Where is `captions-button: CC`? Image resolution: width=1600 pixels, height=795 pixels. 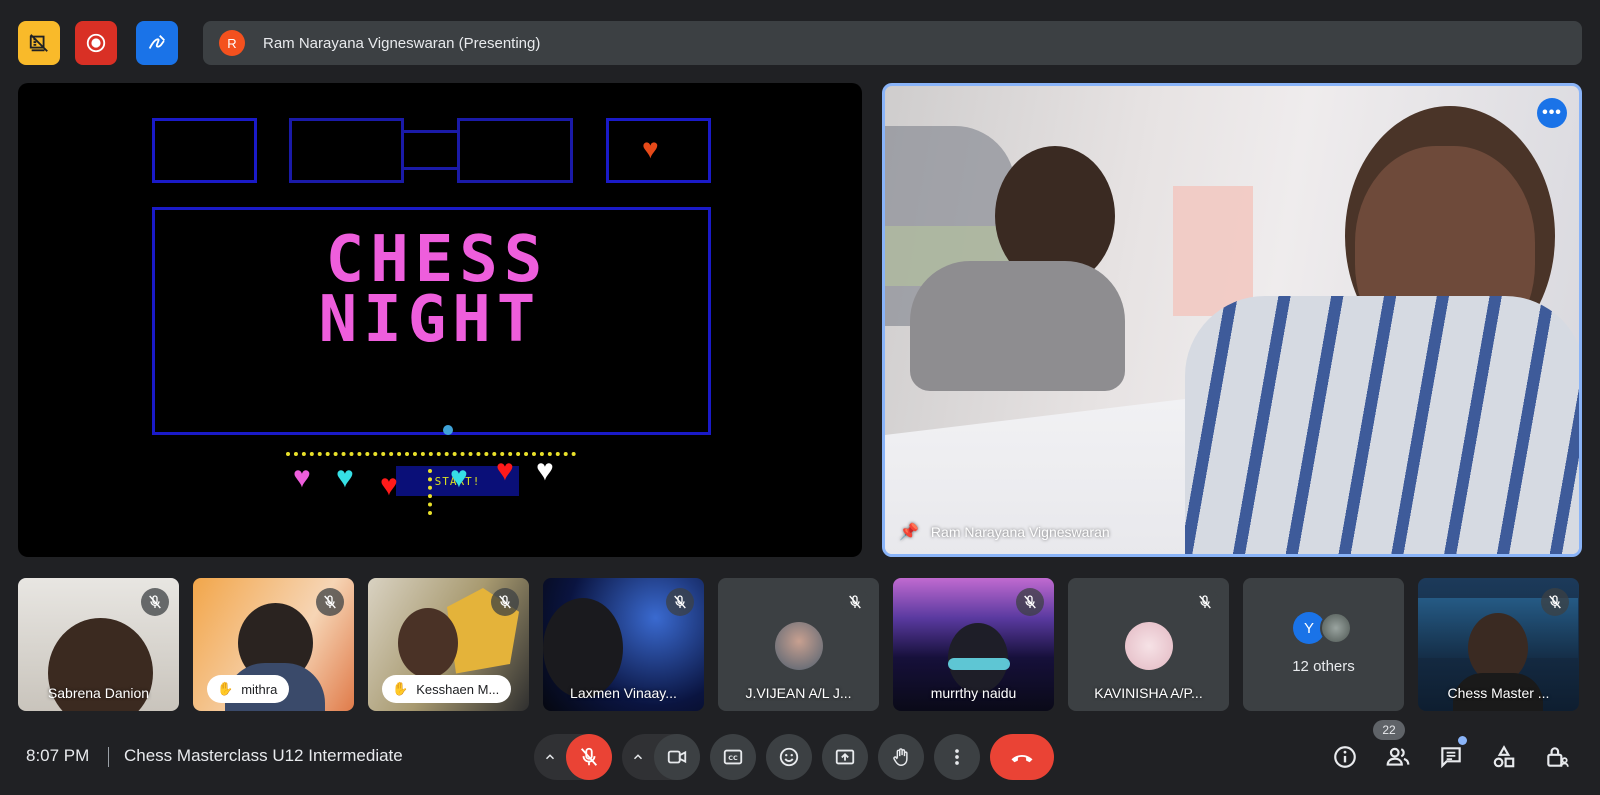 captions-button: CC is located at coordinates (733, 757).